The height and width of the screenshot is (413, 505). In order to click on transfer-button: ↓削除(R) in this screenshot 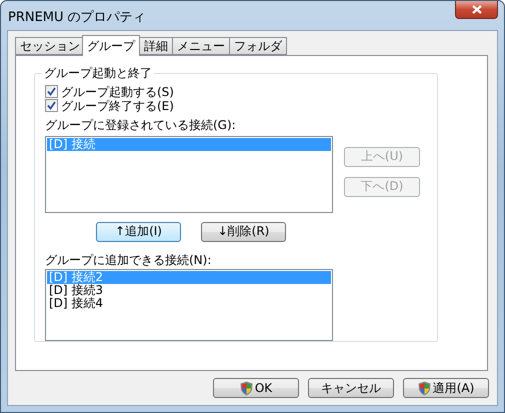, I will do `click(243, 232)`.